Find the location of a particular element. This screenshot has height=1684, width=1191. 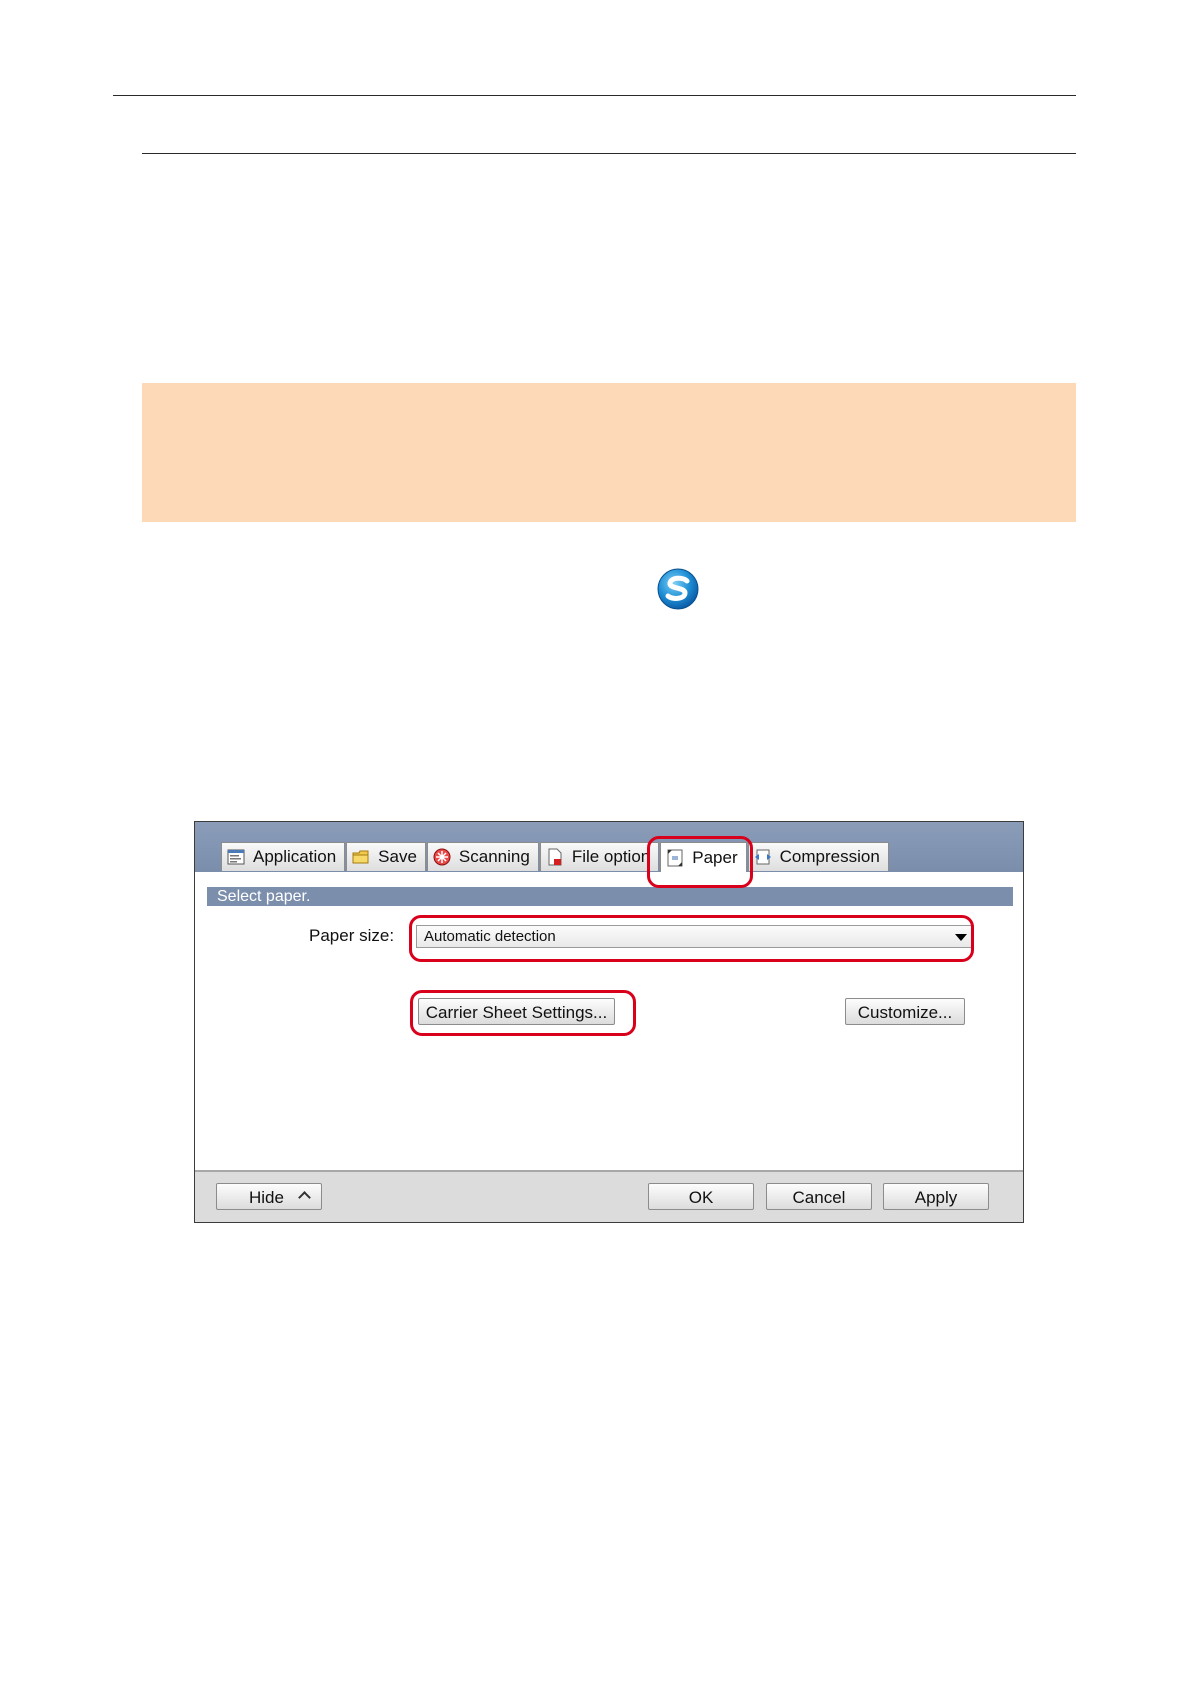

application-icon is located at coordinates (236, 857).